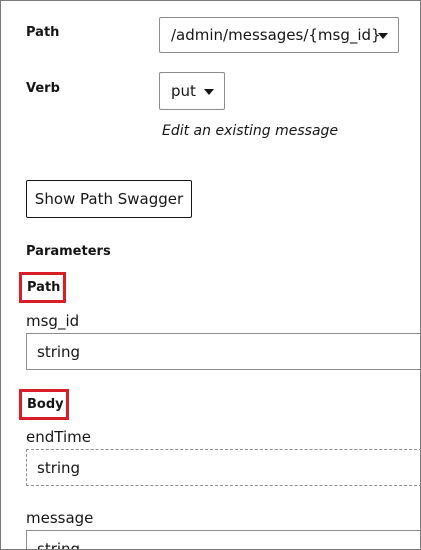 This screenshot has height=550, width=421. What do you see at coordinates (250, 131) in the screenshot?
I see `verb-description: Edit an existing message` at bounding box center [250, 131].